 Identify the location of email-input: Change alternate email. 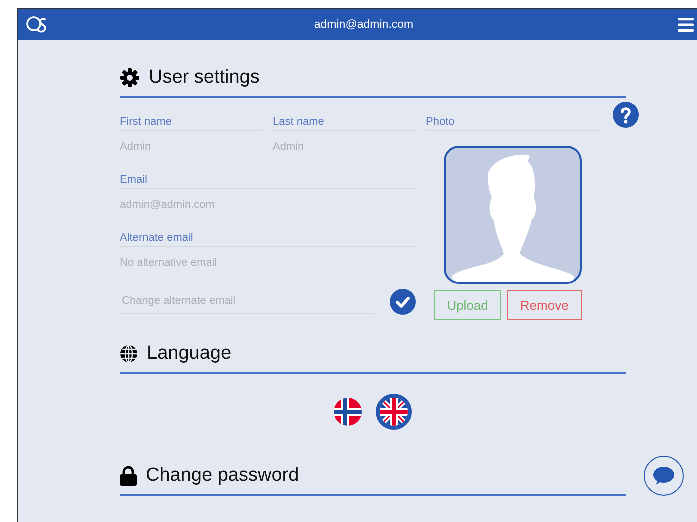
(247, 302).